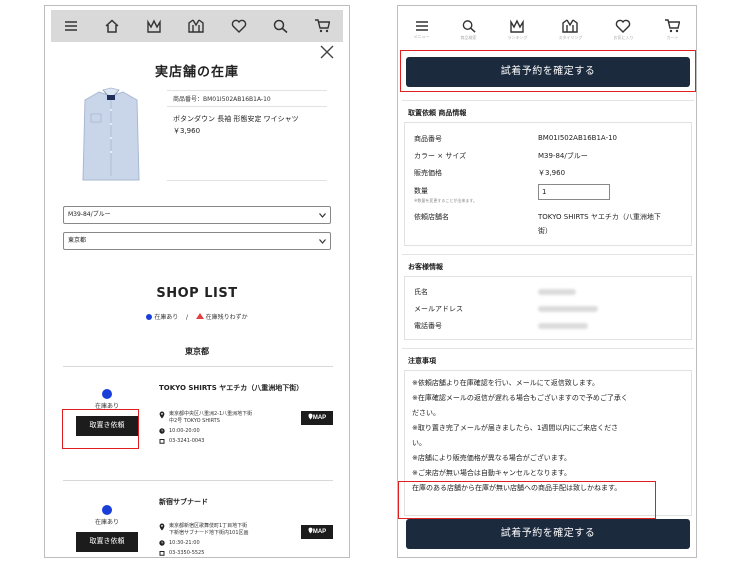  I want to click on note-line: ※在庫確認メールの返信が遅れる場合もございますので予めご了承く, so click(520, 398).